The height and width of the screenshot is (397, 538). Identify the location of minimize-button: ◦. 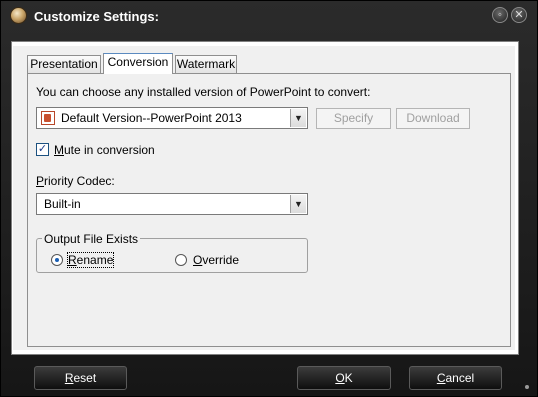
(500, 15).